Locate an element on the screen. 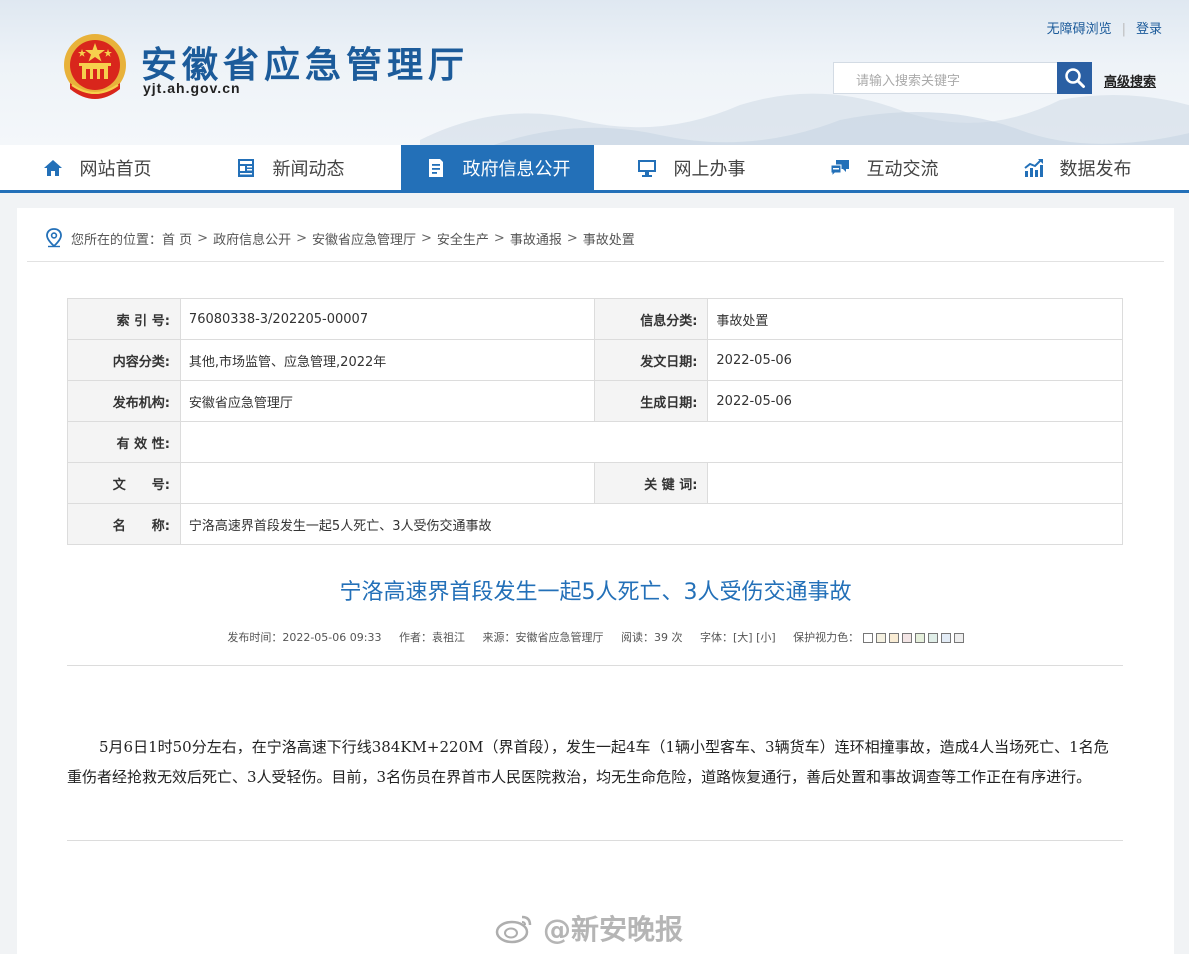 Image resolution: width=1189 pixels, height=954 pixels. breadcrumb-accident-report: 事故通报 is located at coordinates (536, 238).